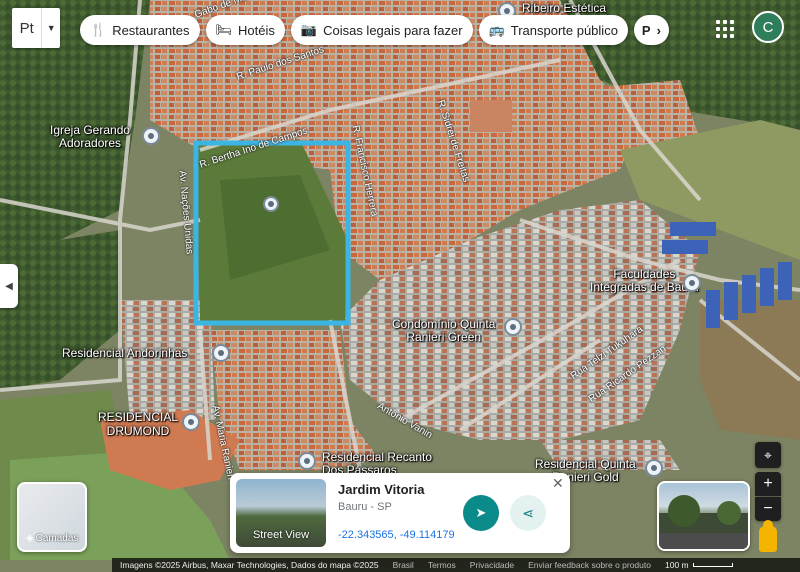 This screenshot has height=572, width=800. Describe the element at coordinates (57, 538) in the screenshot. I see `layers-label: Camadas` at that location.